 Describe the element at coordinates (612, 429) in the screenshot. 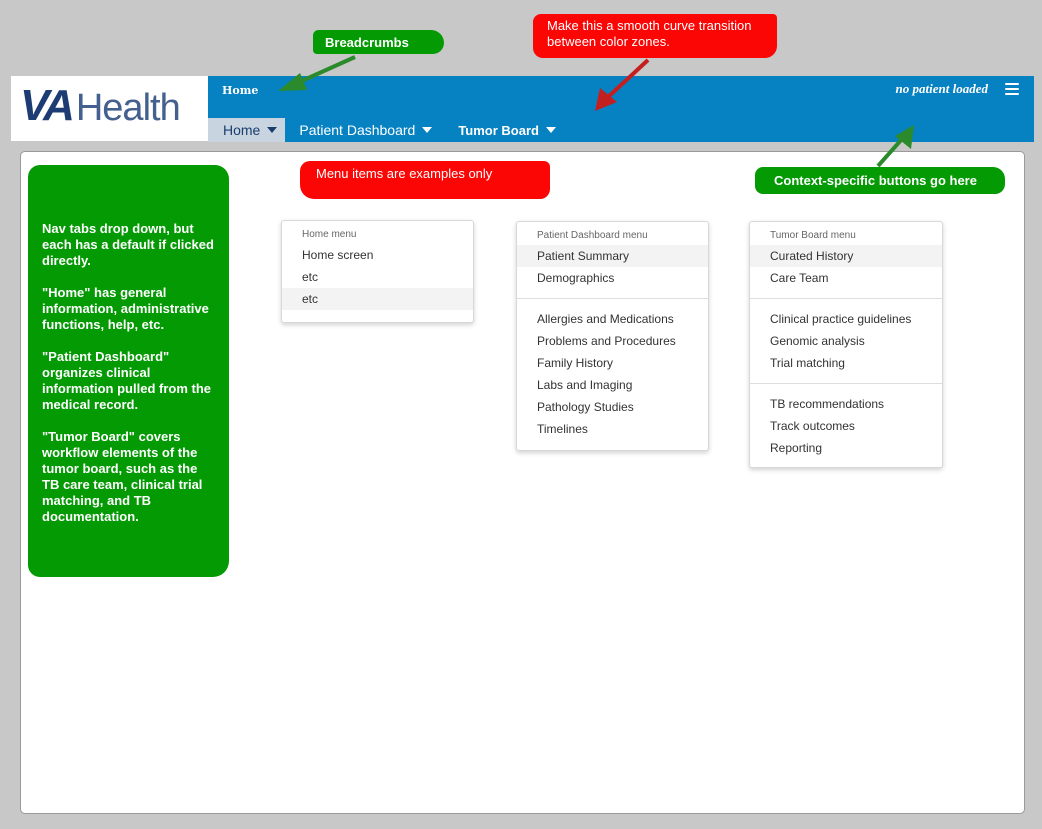

I see `menu-item-timelines: Timelines` at that location.